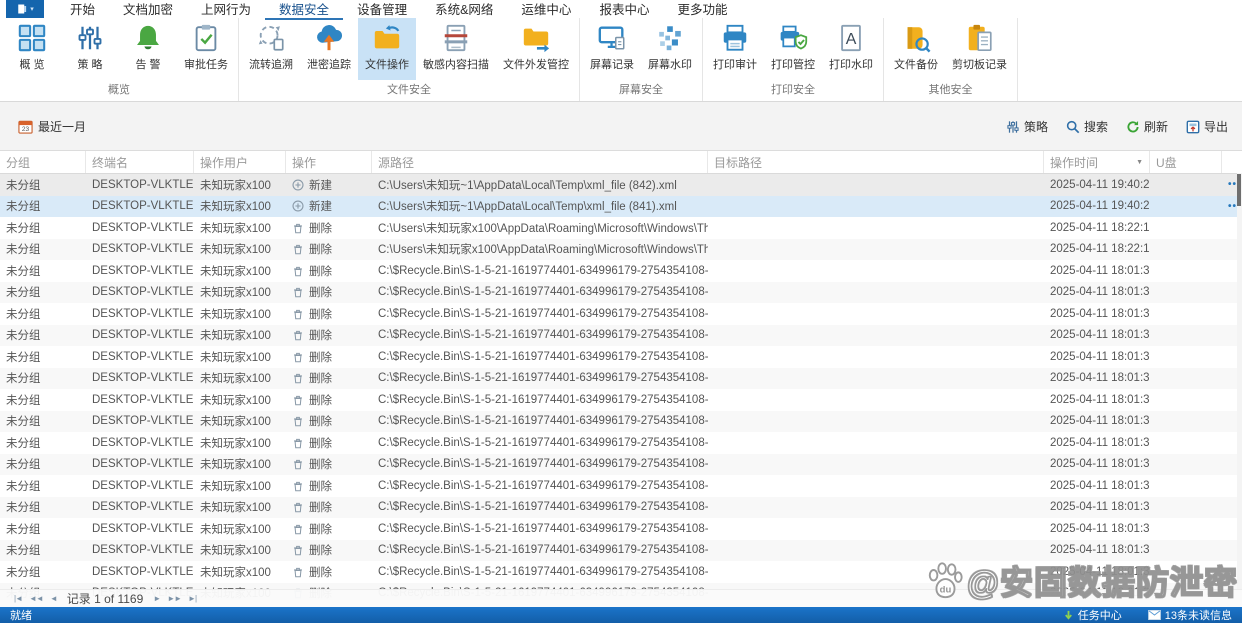 The image size is (1242, 623). I want to click on column-header: U盘, so click(1186, 162).